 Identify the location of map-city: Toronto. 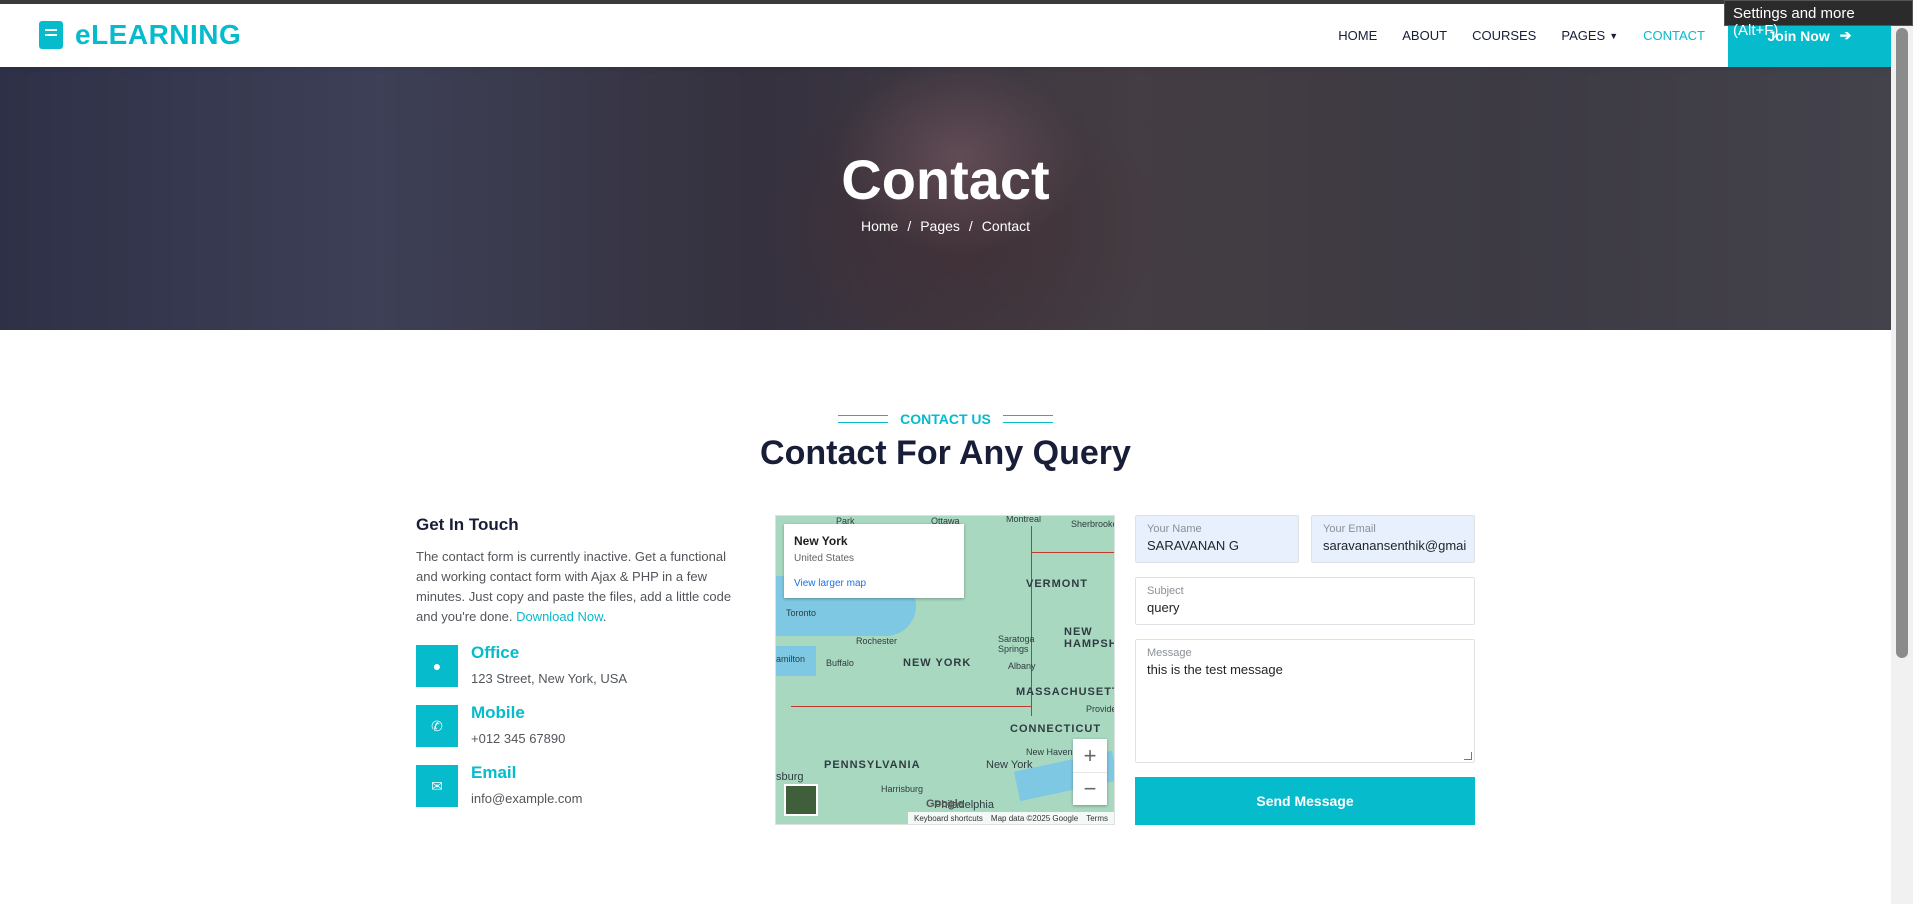
(801, 613).